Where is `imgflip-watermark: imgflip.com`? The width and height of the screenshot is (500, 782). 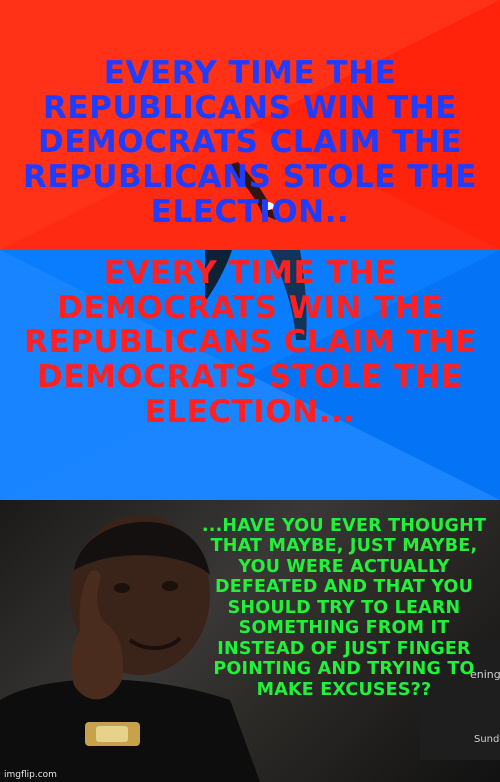
imgflip-watermark: imgflip.com is located at coordinates (30, 775).